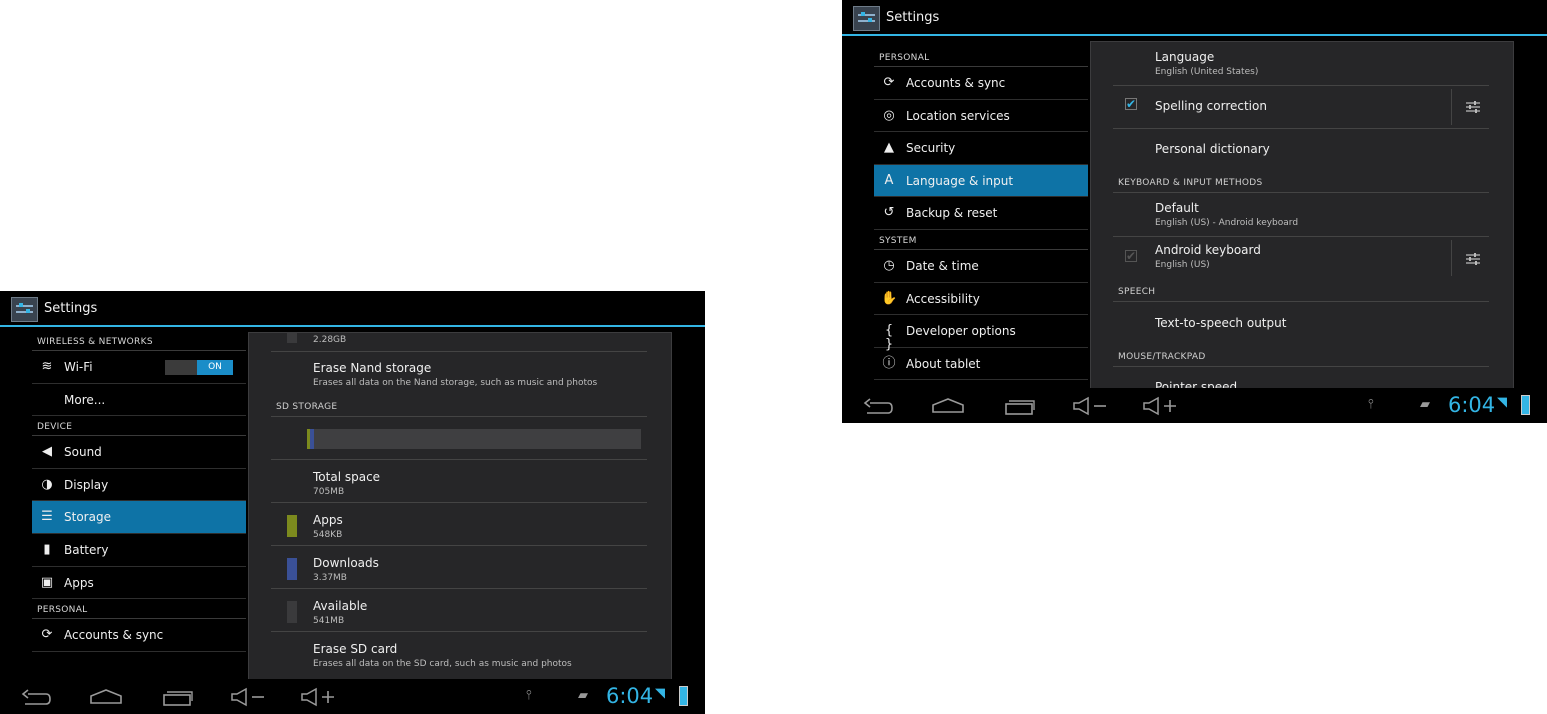 The image size is (1547, 714). Describe the element at coordinates (981, 299) in the screenshot. I see `sidebar-item-accessibility: ✋ Accessibility` at that location.